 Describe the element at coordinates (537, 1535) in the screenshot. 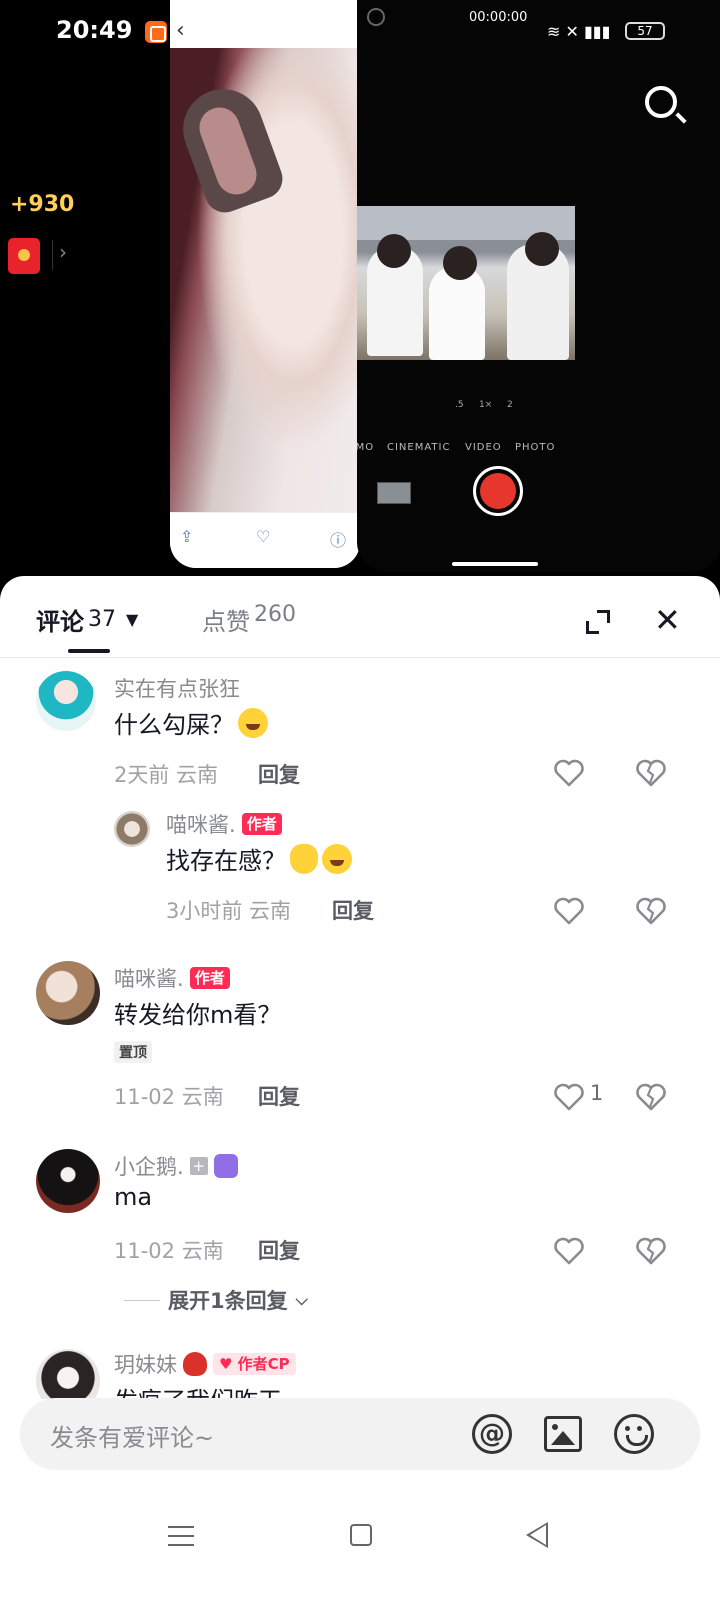

I see `back-icon` at that location.